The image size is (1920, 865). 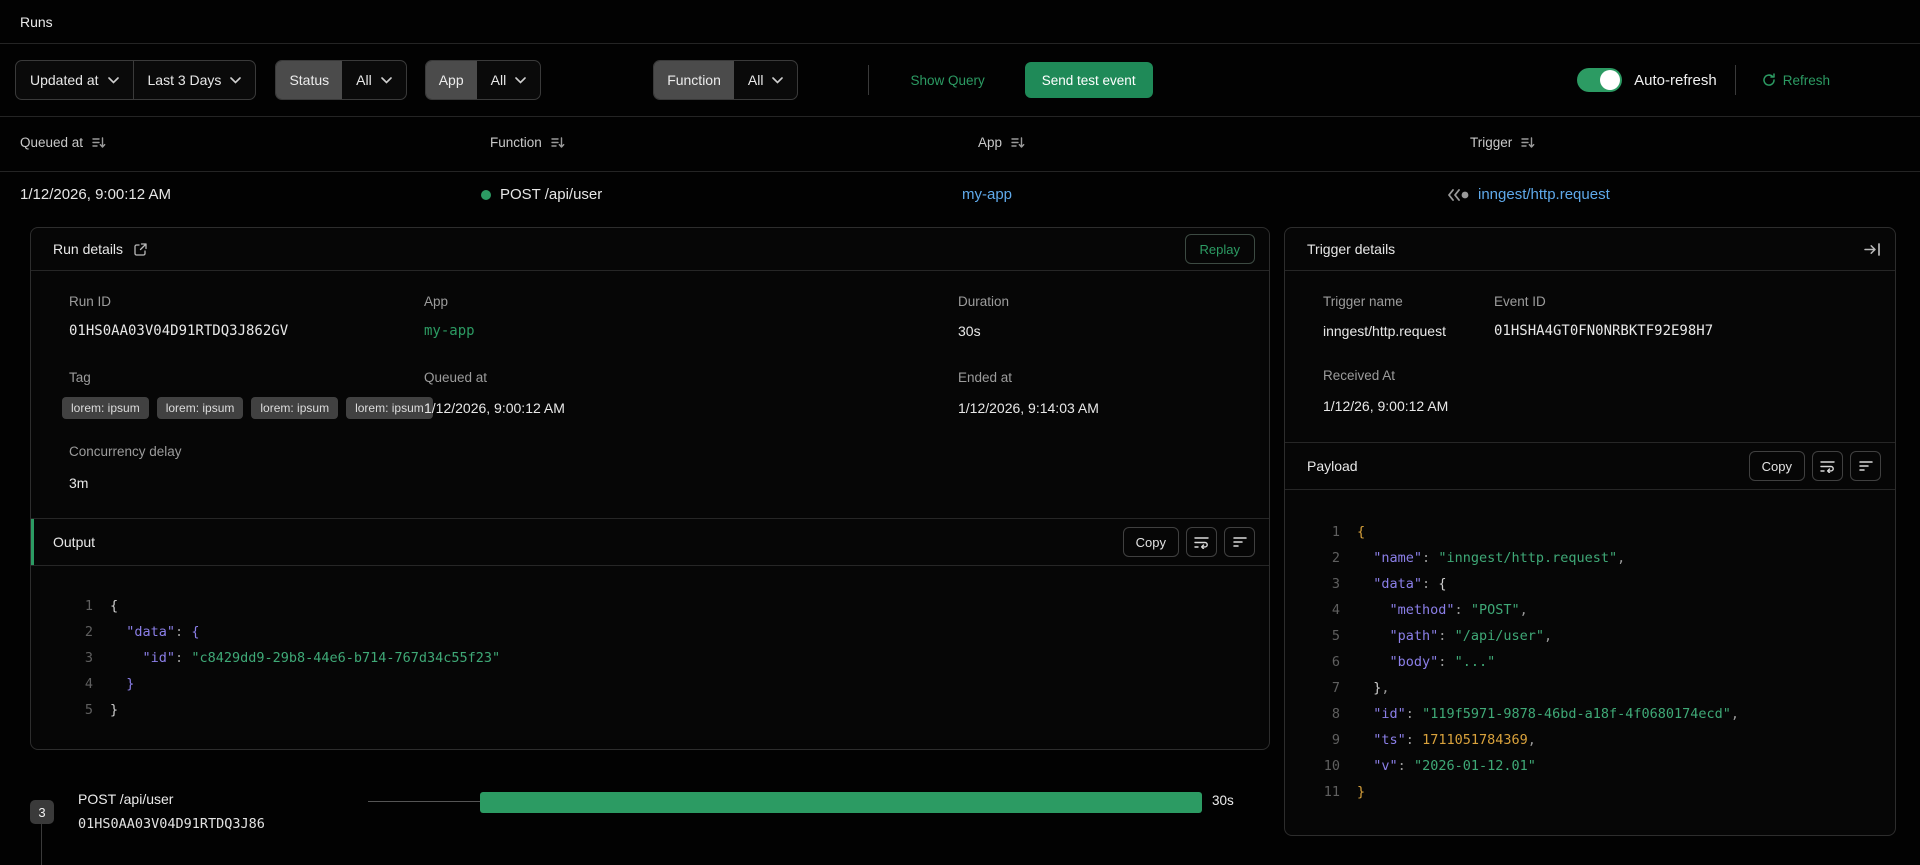 What do you see at coordinates (1351, 249) in the screenshot?
I see `trigger-details-title: Trigger details` at bounding box center [1351, 249].